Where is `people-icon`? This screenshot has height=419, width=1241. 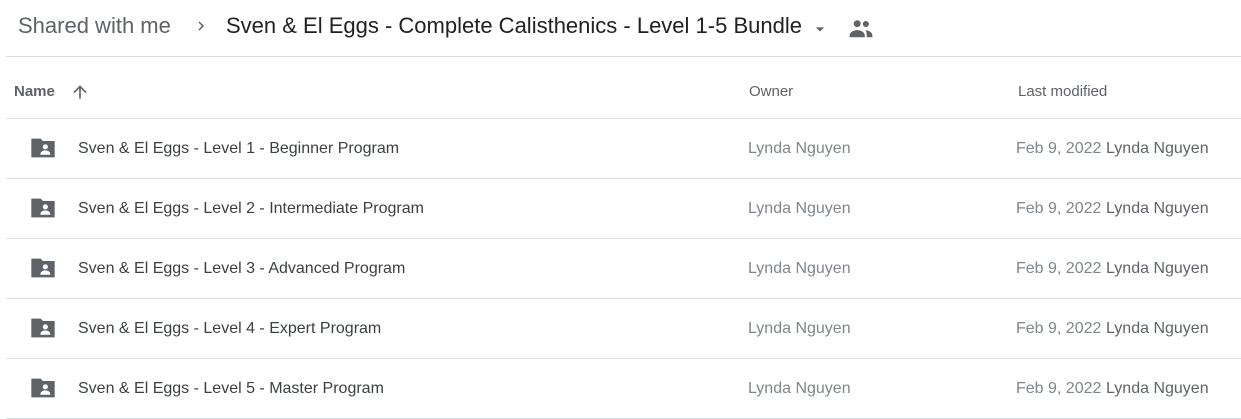 people-icon is located at coordinates (861, 28).